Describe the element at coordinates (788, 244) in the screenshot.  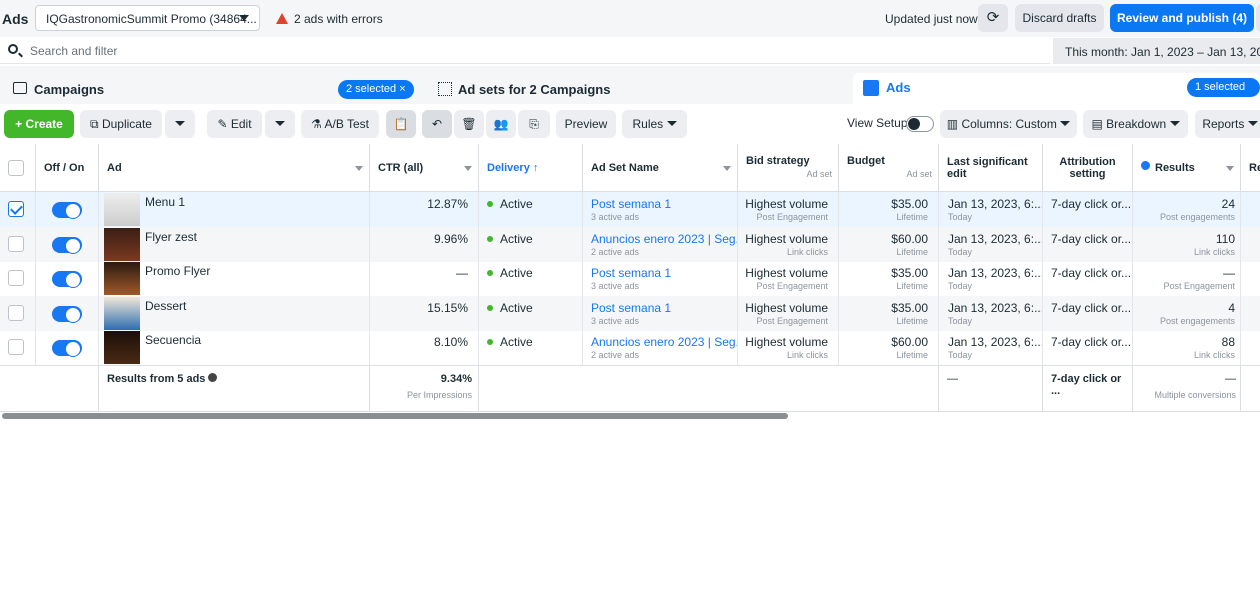
I see `bid-cell: Highest volume Link clicks` at that location.